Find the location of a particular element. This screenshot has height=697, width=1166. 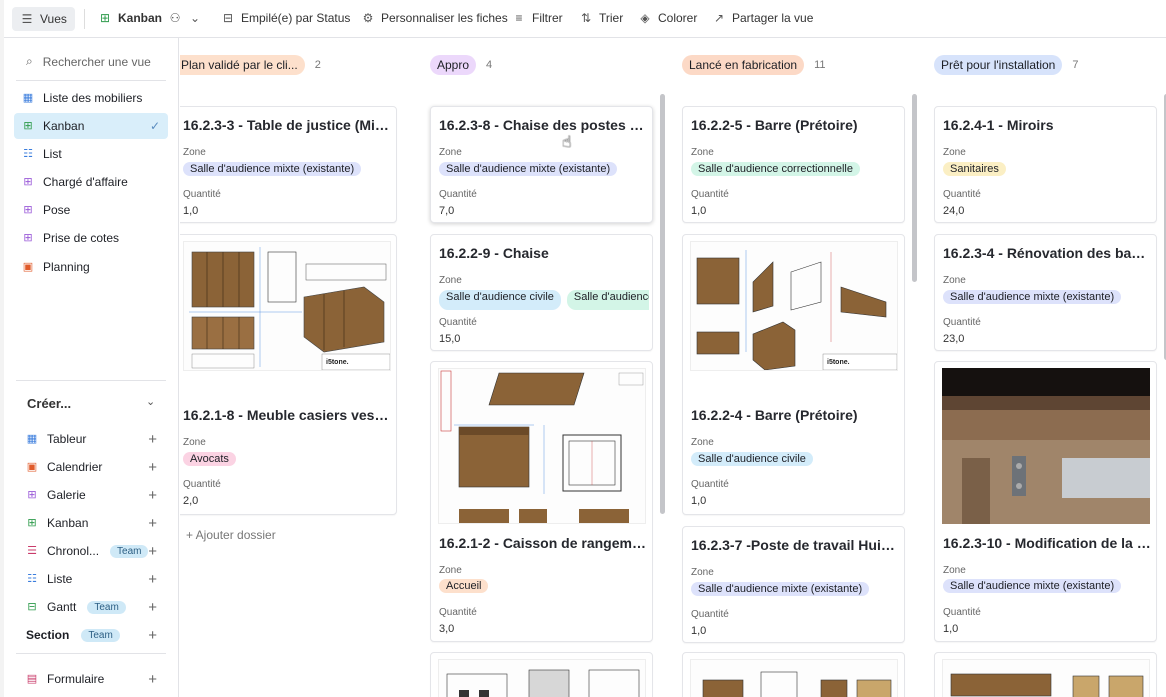

status-pill: Lancé en fabrication is located at coordinates (743, 65).